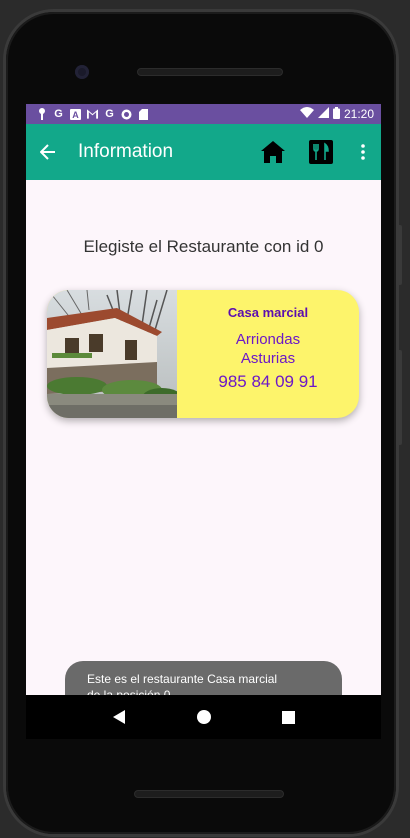 Image resolution: width=410 pixels, height=838 pixels. I want to click on back-button, so click(48, 152).